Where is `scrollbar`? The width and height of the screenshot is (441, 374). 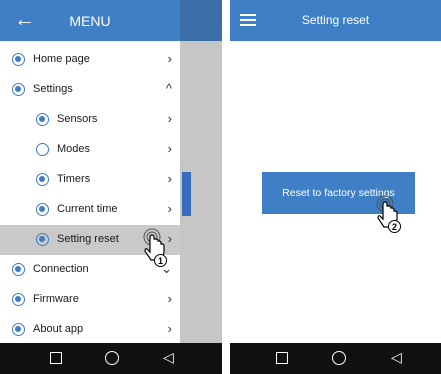 scrollbar is located at coordinates (186, 194).